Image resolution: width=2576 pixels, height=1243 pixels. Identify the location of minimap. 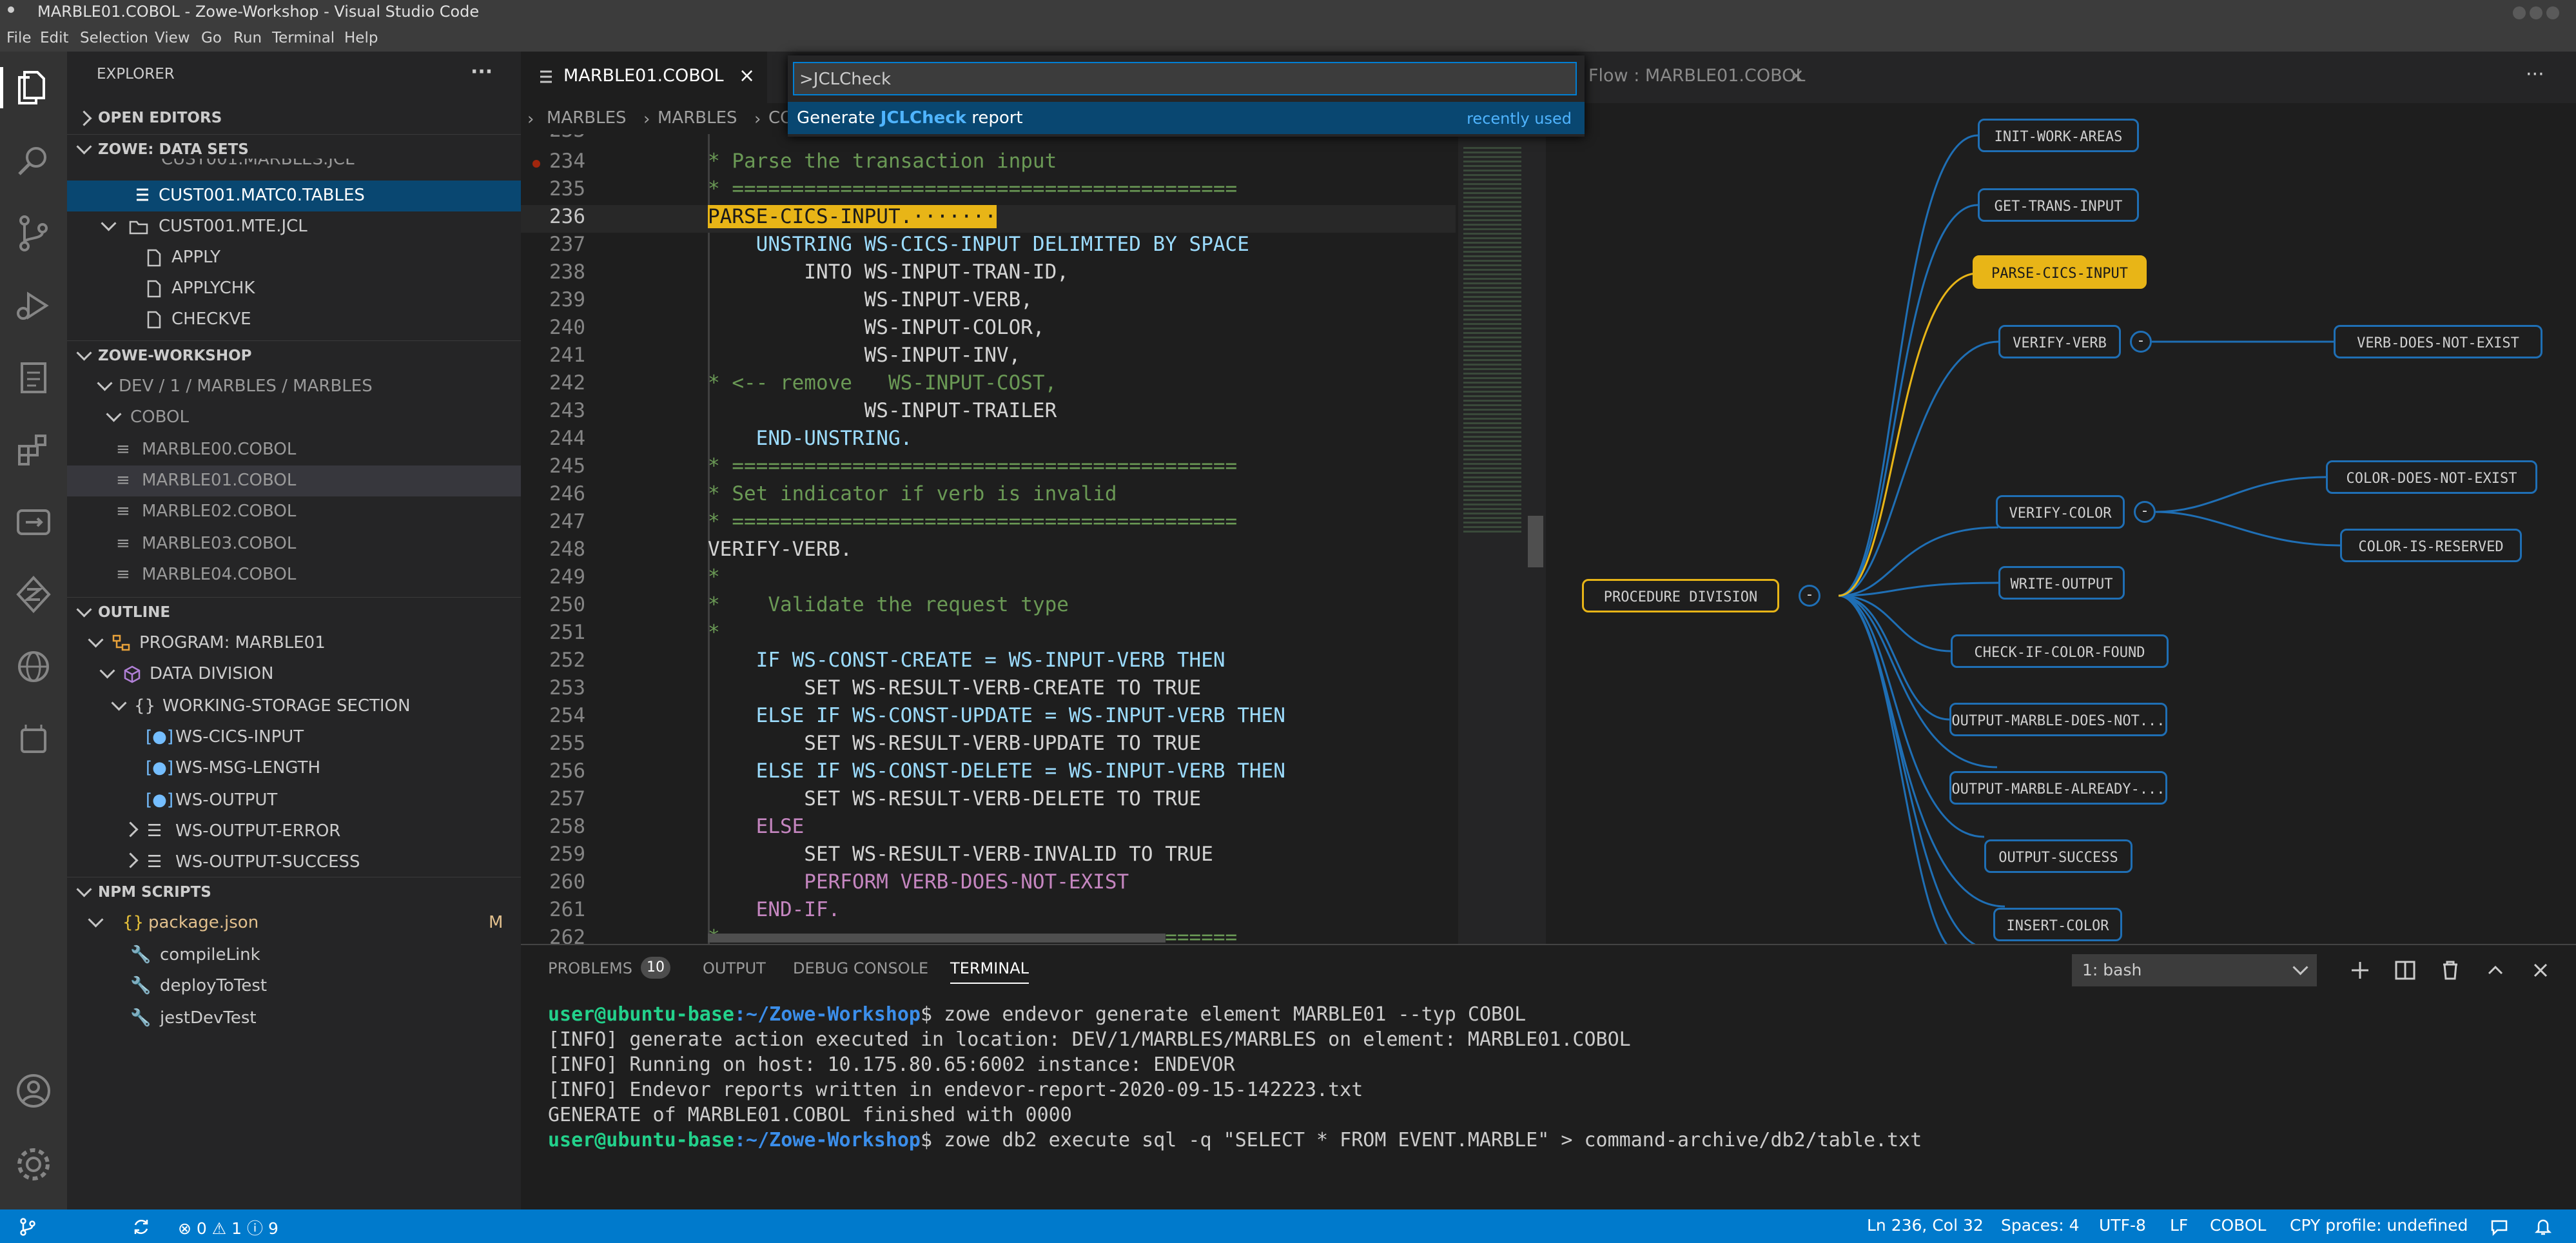
(1502, 539).